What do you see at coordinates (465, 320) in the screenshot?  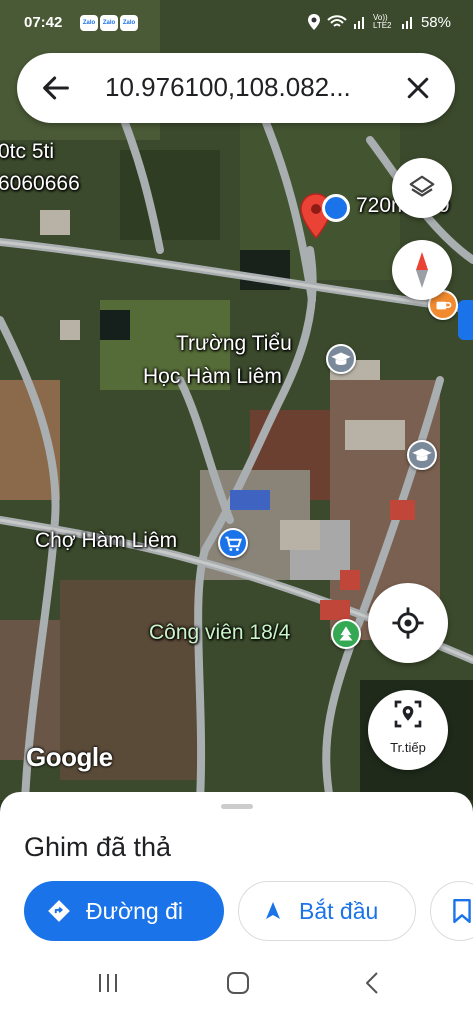 I see `partial-blue-marker` at bounding box center [465, 320].